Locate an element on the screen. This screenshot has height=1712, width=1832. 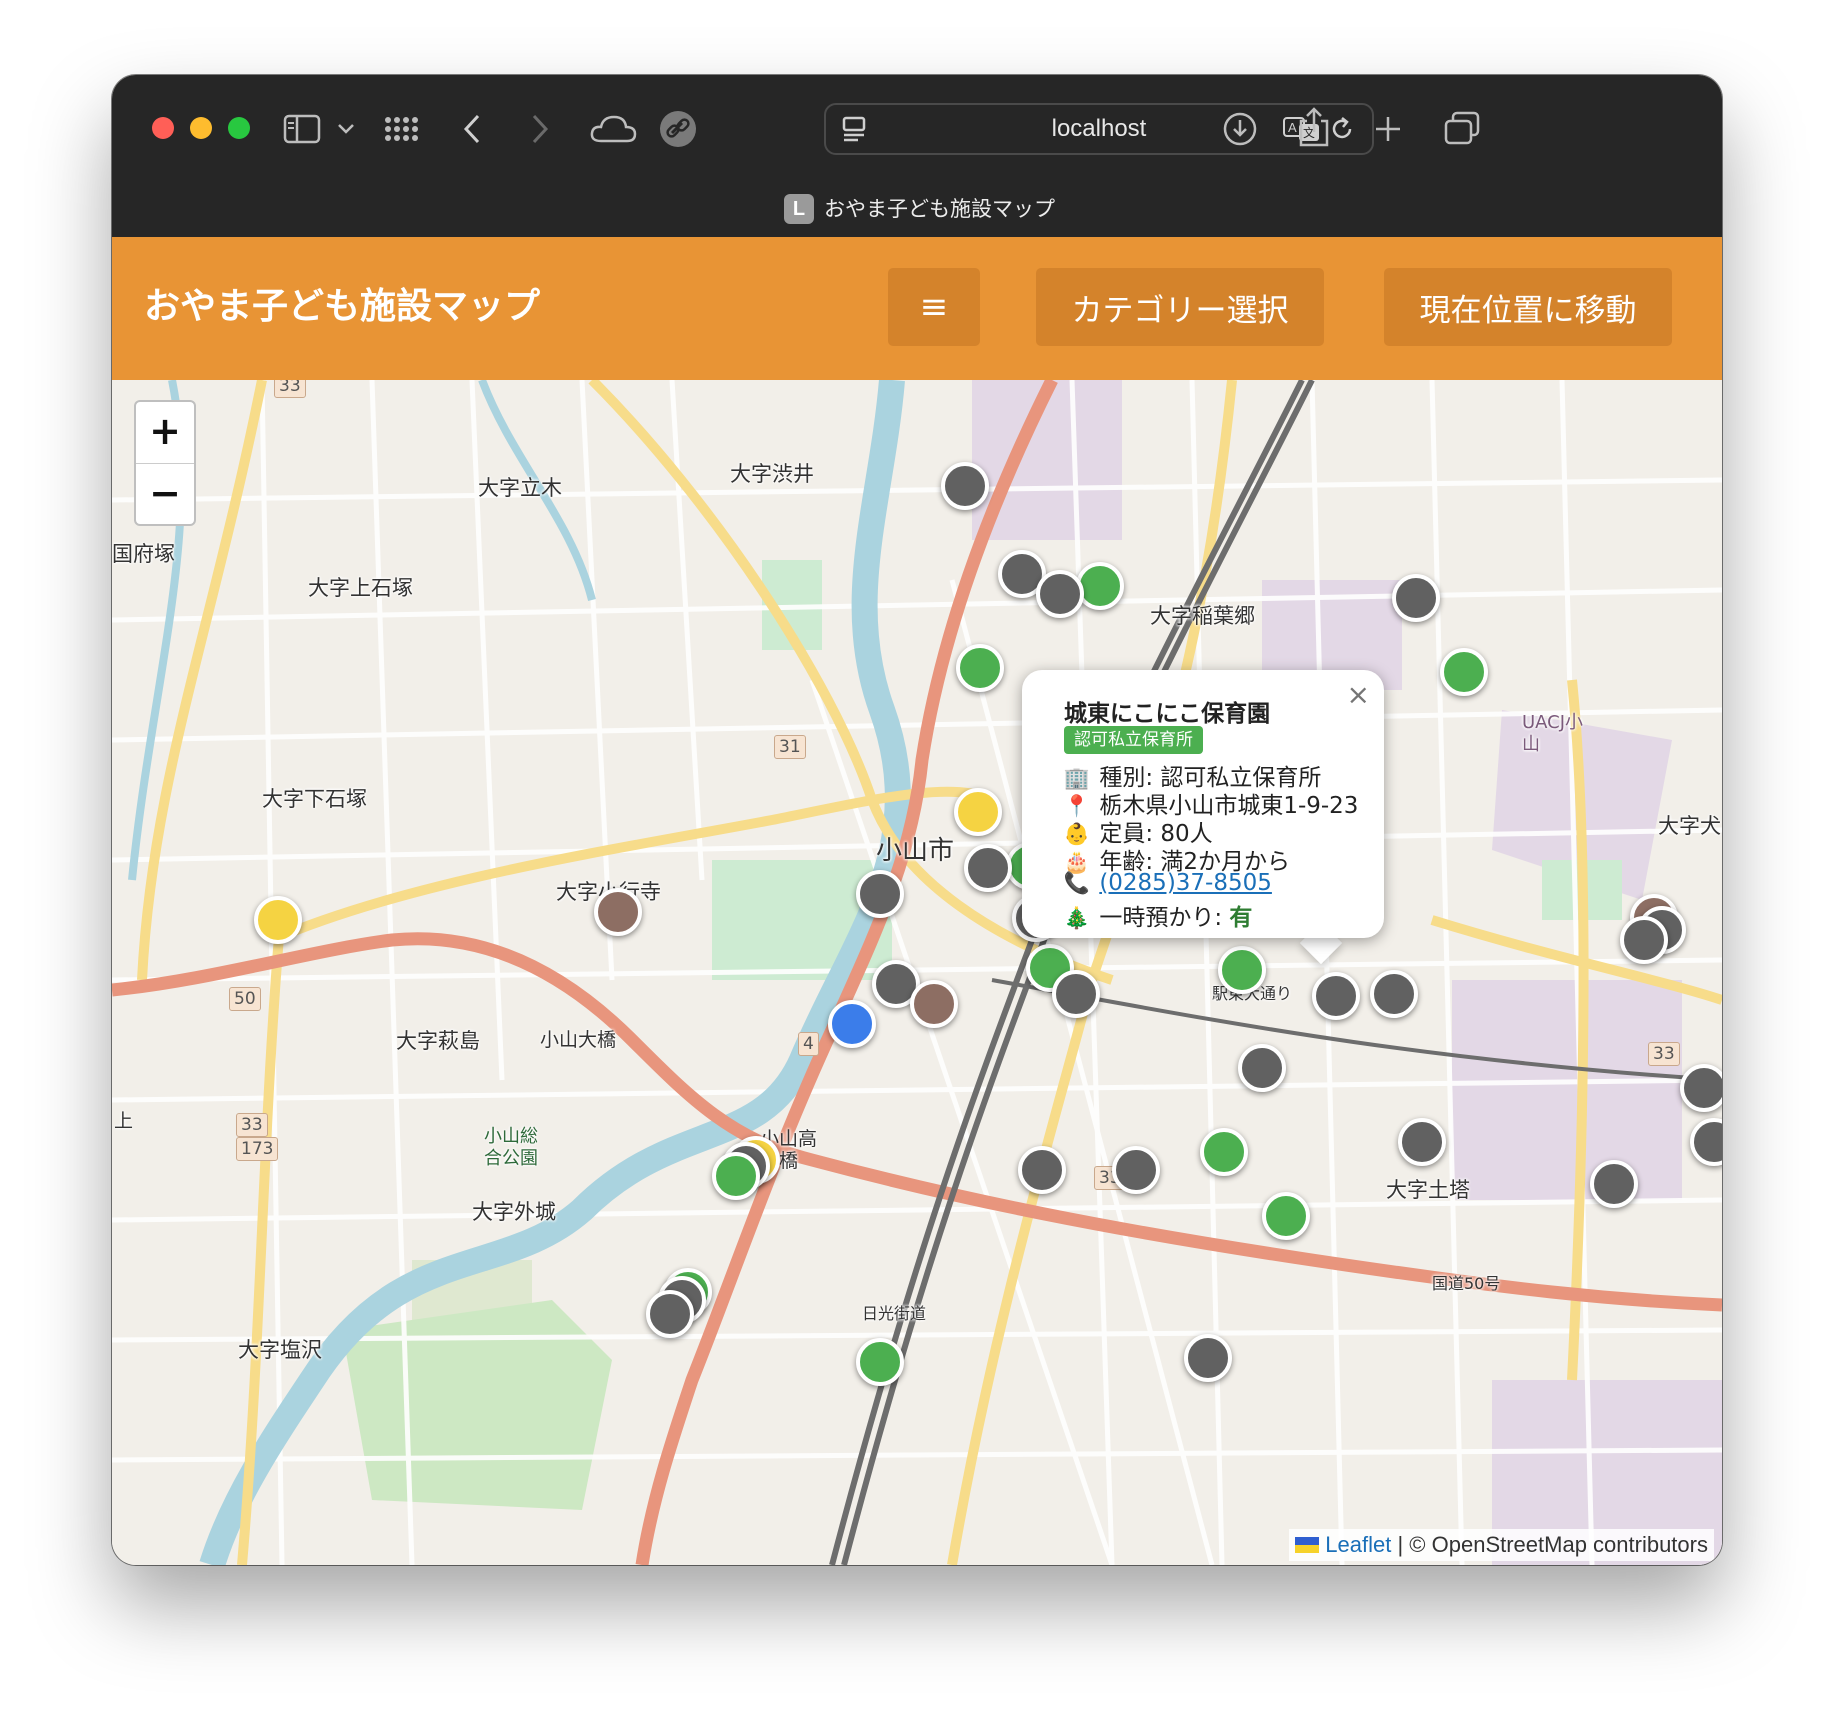
place-label: 大字土塔 is located at coordinates (1428, 1190).